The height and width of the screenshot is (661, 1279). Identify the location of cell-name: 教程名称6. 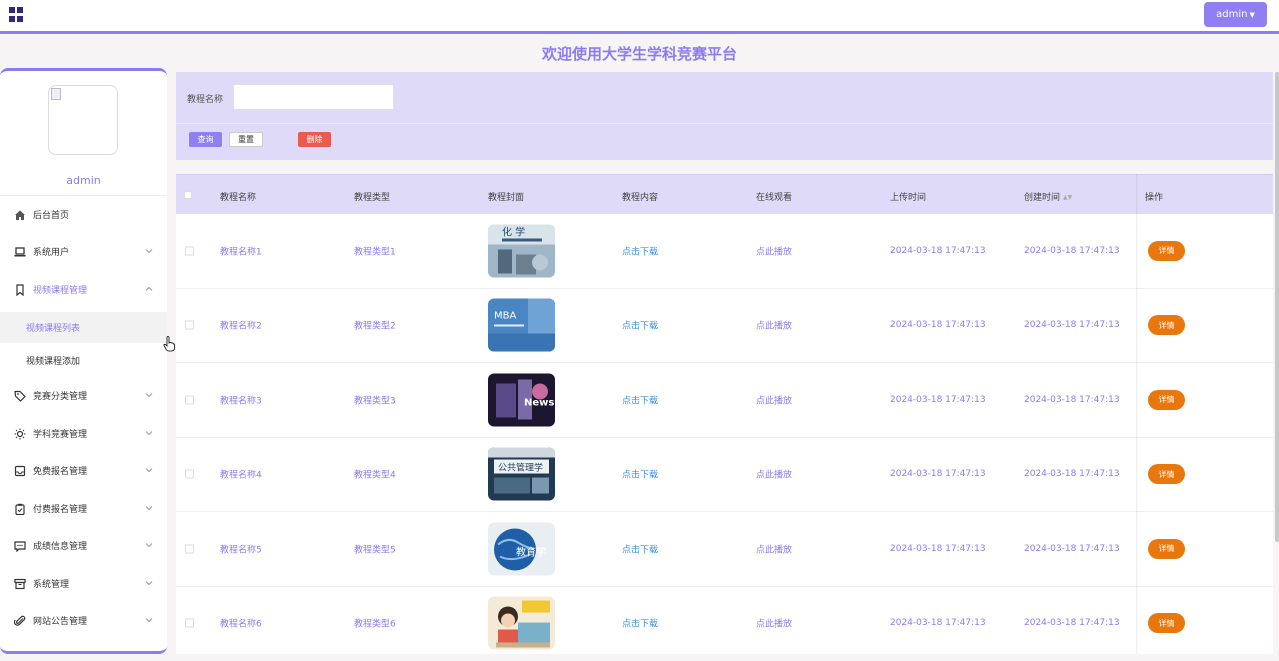
(241, 624).